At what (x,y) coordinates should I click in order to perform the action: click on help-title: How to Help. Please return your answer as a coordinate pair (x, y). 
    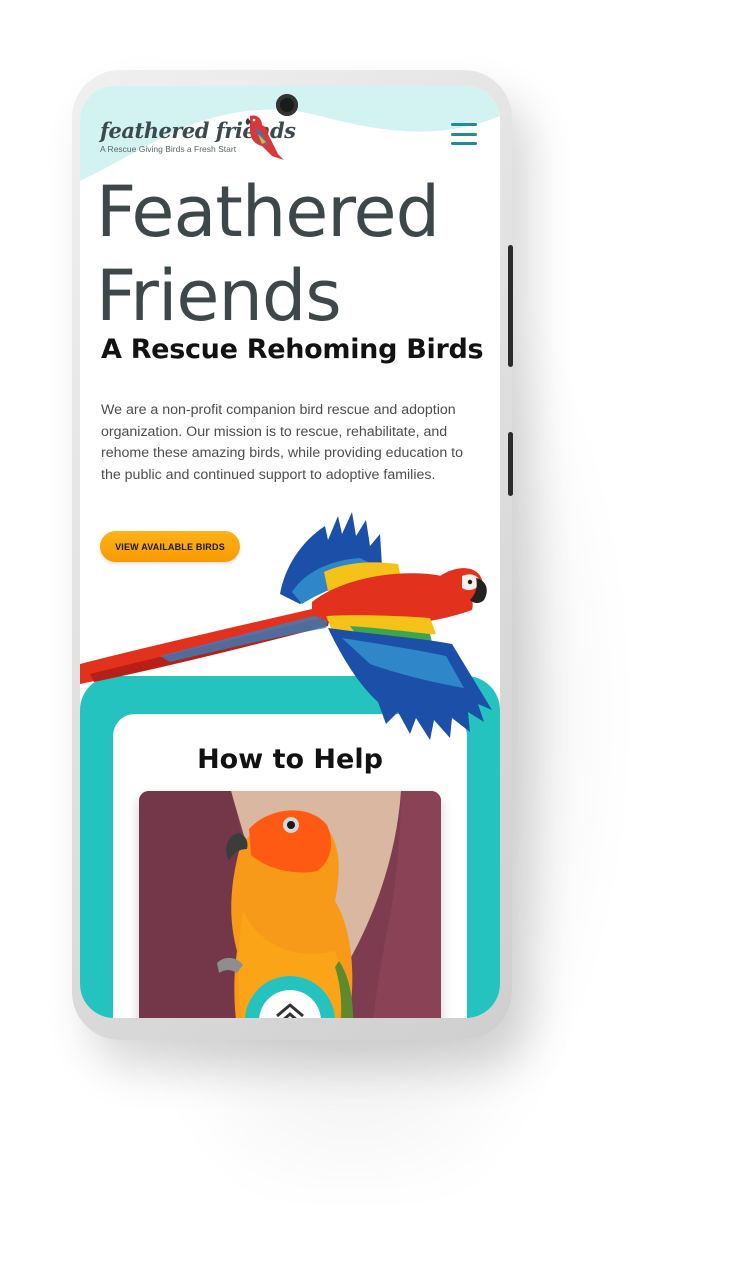
    Looking at the image, I should click on (290, 759).